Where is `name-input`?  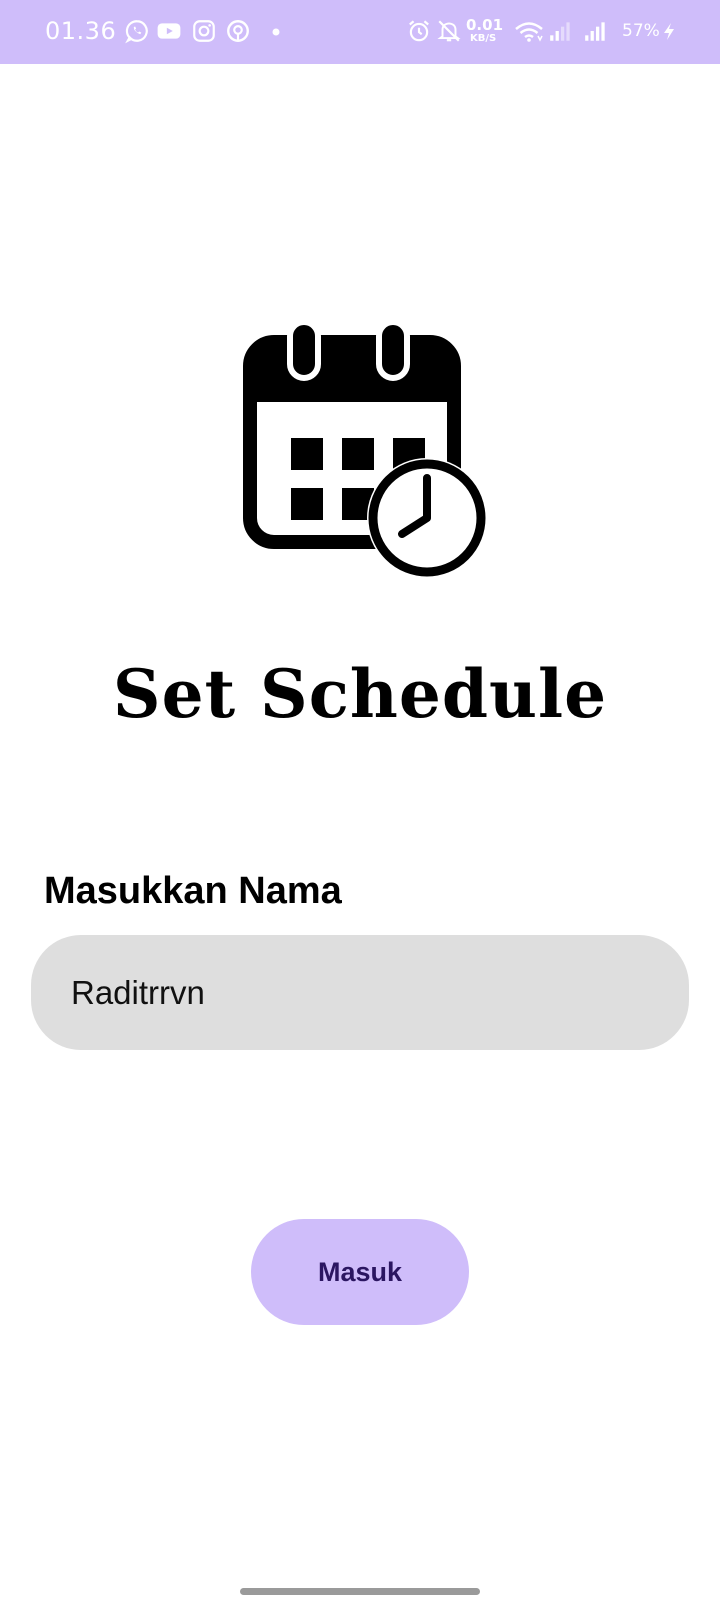 name-input is located at coordinates (360, 992).